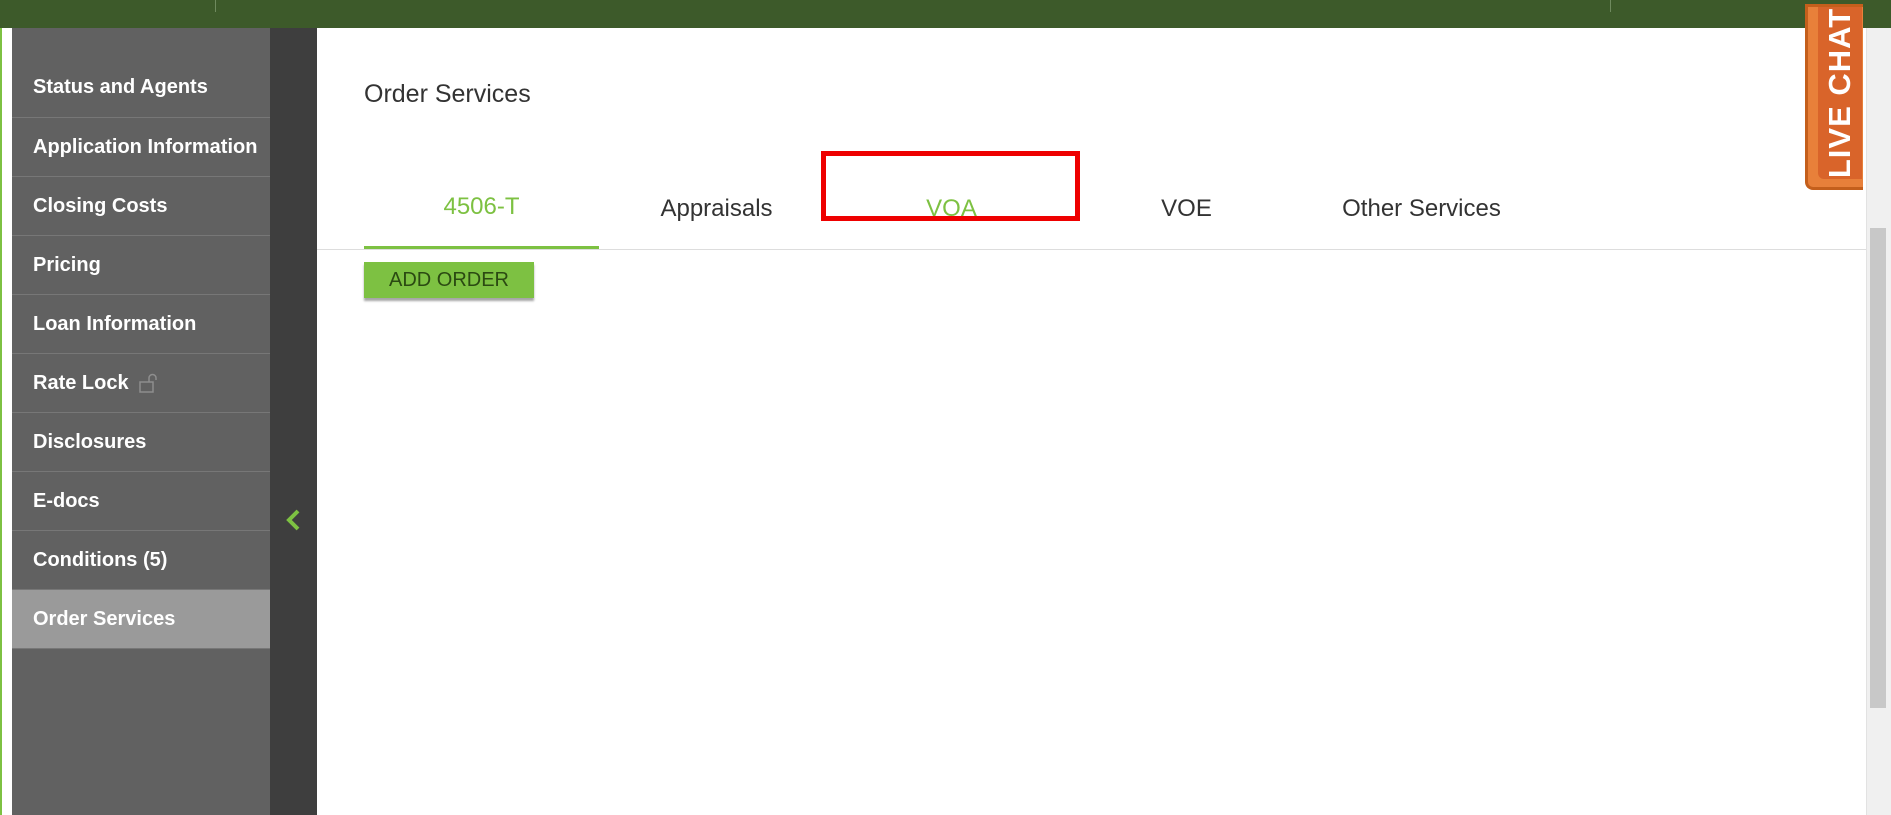 The width and height of the screenshot is (1891, 815). I want to click on sidebar-item-label: Loan Information, so click(115, 323).